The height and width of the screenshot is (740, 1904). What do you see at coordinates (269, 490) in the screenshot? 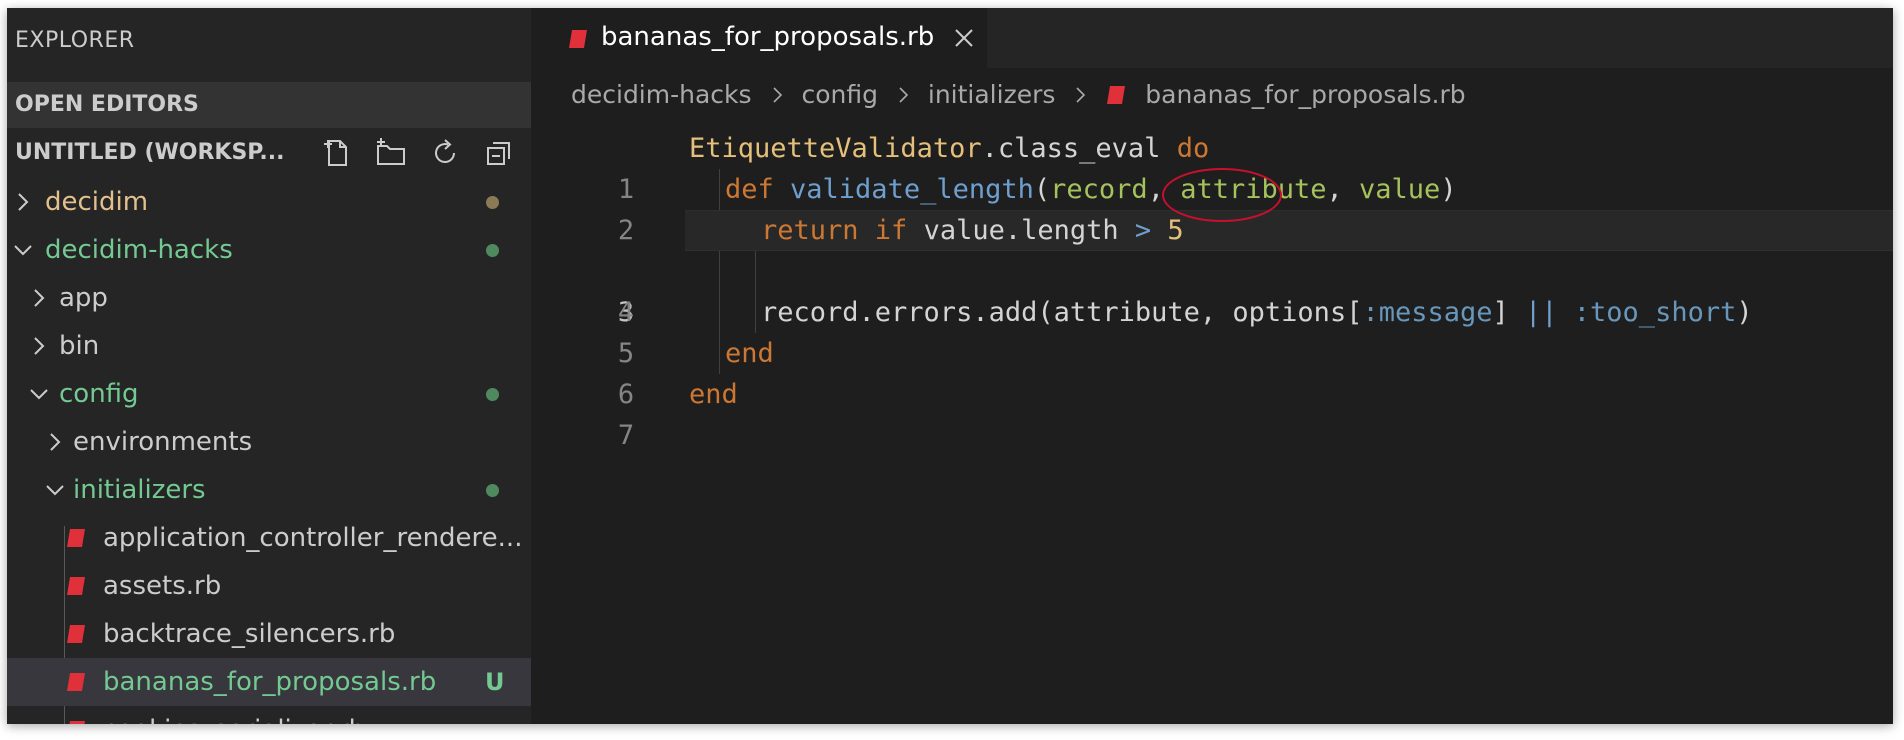
I see `tree-item-initializers: initializers` at bounding box center [269, 490].